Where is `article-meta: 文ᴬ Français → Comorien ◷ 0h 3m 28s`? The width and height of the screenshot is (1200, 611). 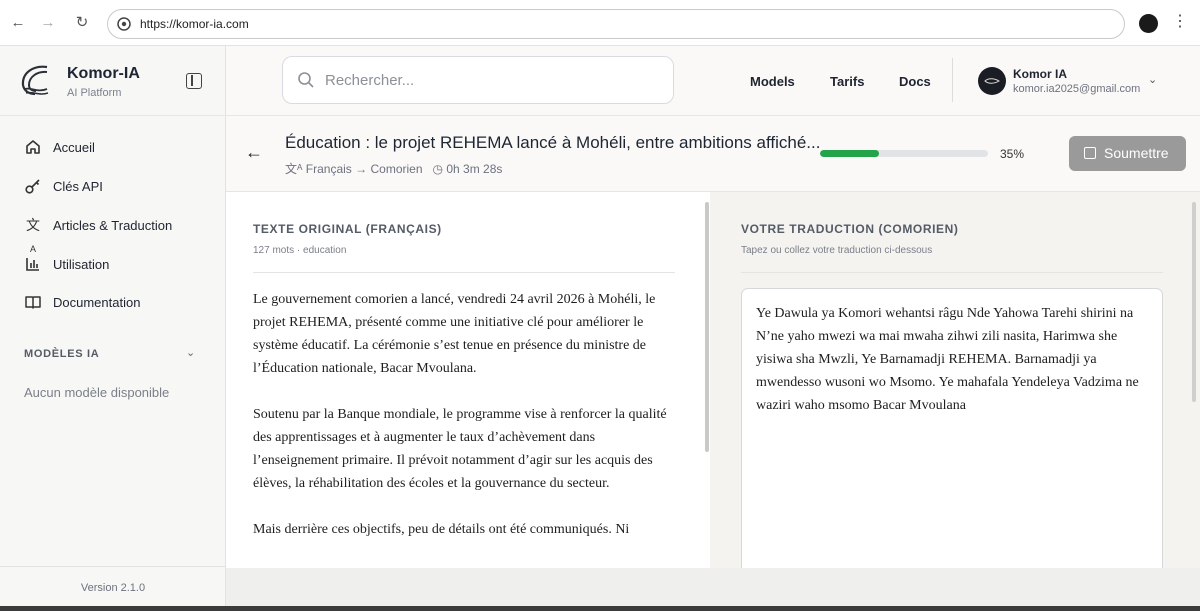
article-meta: 文ᴬ Français → Comorien ◷ 0h 3m 28s is located at coordinates (393, 168).